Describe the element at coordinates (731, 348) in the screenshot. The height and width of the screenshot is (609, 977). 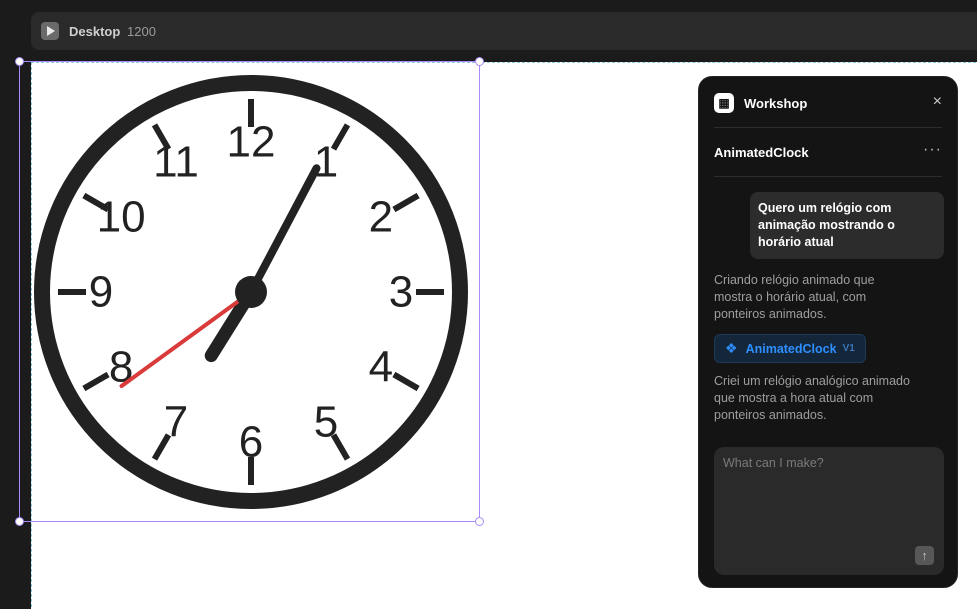
I see `component-icon: ❖` at that location.